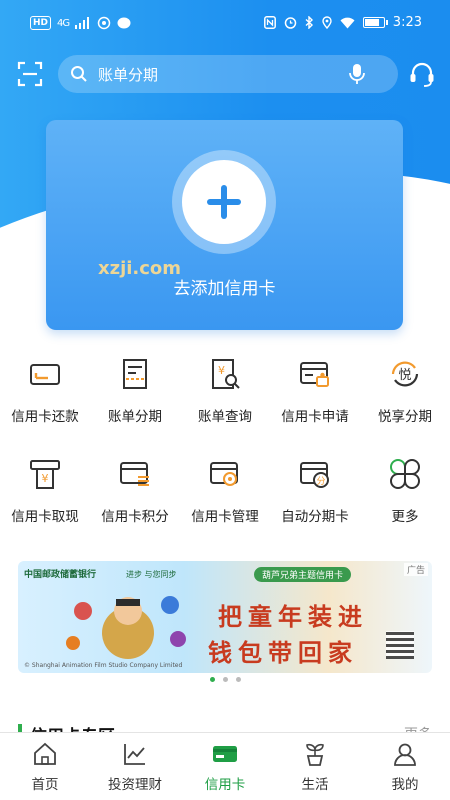 The height and width of the screenshot is (800, 450). What do you see at coordinates (126, 627) in the screenshot?
I see `cartoon-balloon-illustration` at bounding box center [126, 627].